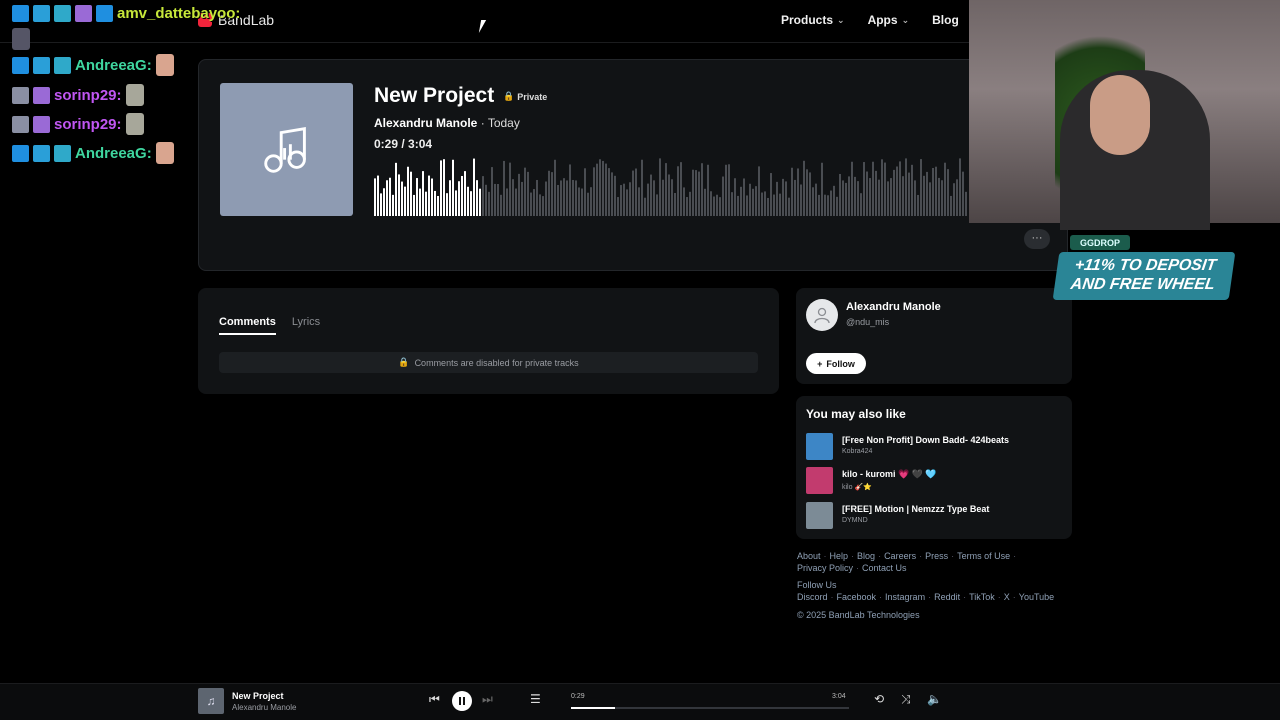 The height and width of the screenshot is (720, 1280). What do you see at coordinates (947, 597) in the screenshot?
I see `social-reddit: Reddit` at bounding box center [947, 597].